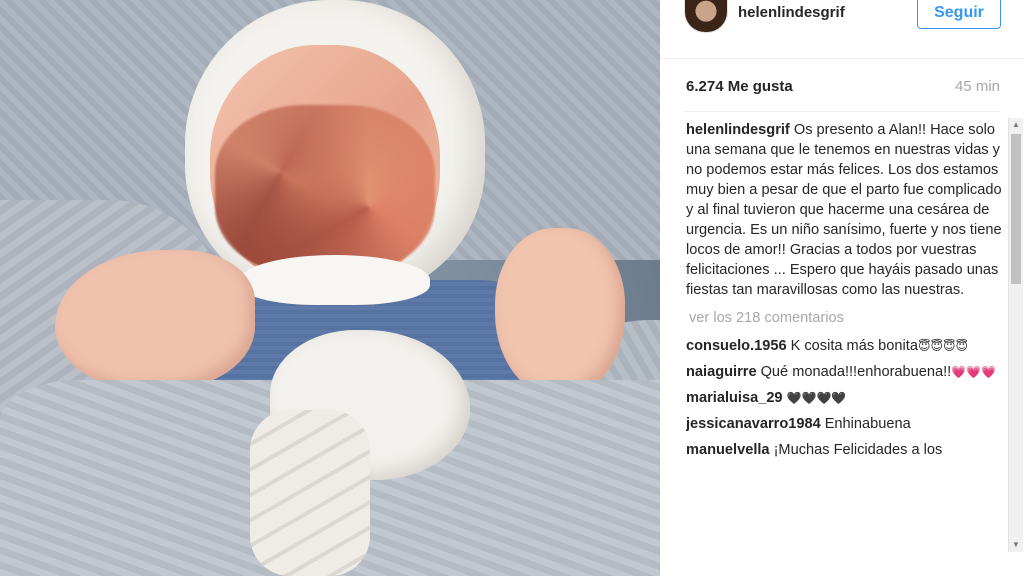 The width and height of the screenshot is (1024, 576). I want to click on comment-username: marialuisa_29, so click(734, 398).